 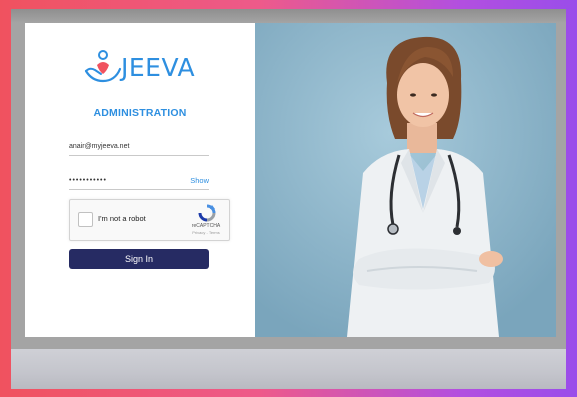 What do you see at coordinates (288, 16) in the screenshot?
I see `top-bezel` at bounding box center [288, 16].